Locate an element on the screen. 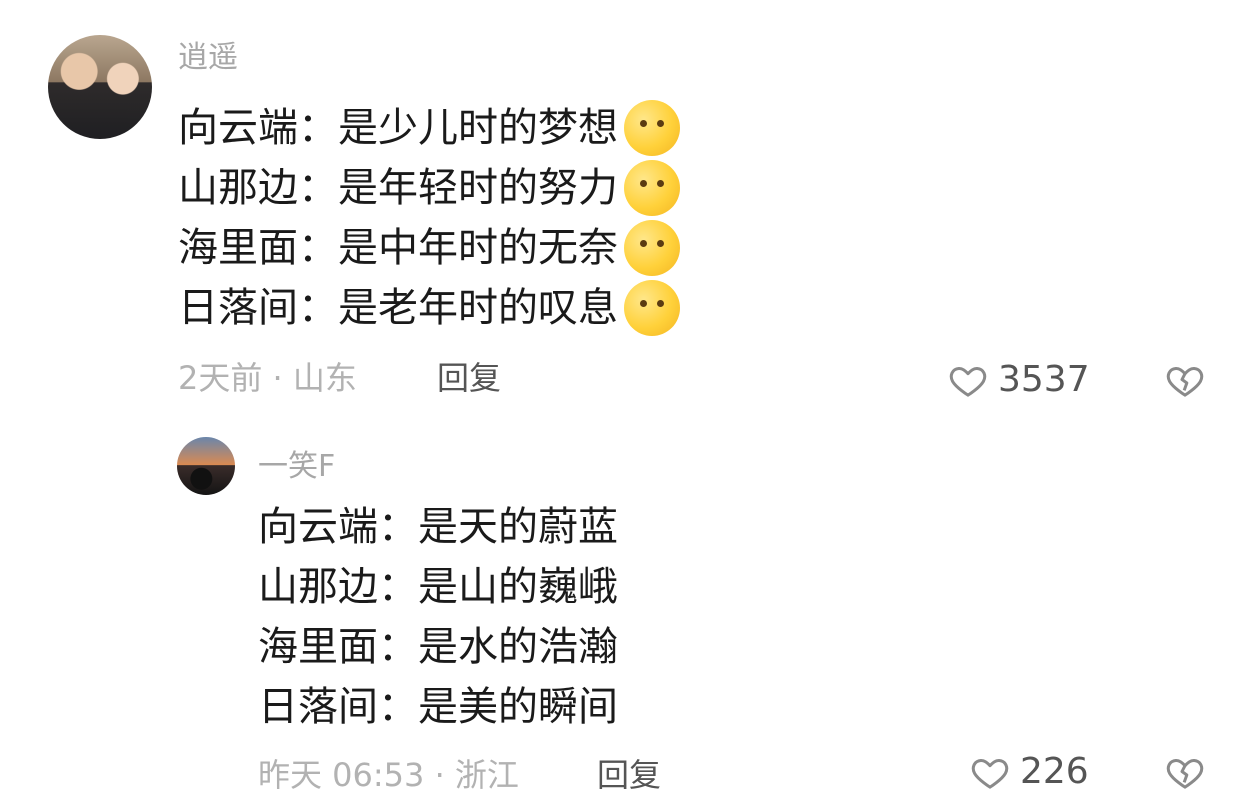  comment-line: 海里面：是中年时的无奈 is located at coordinates (429, 248).